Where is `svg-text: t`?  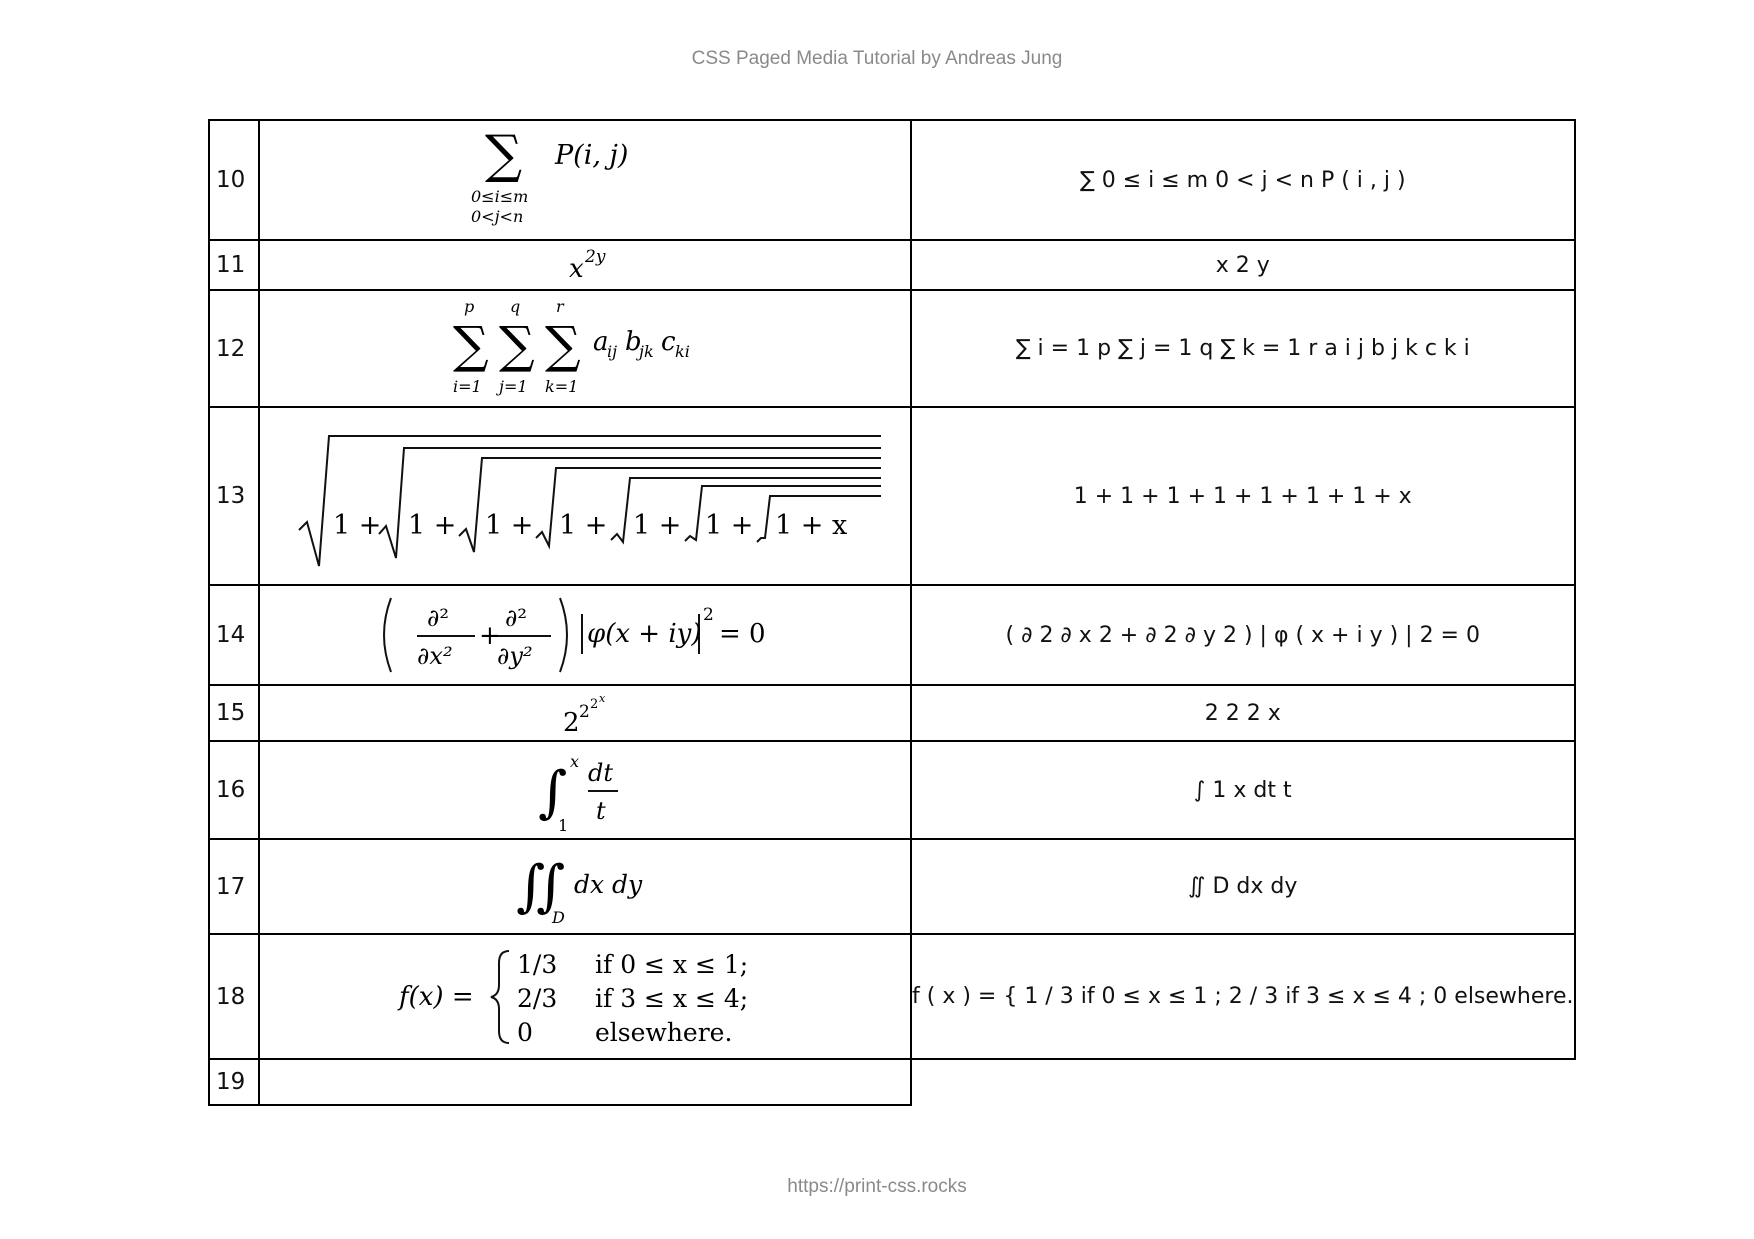 svg-text: t is located at coordinates (601, 811).